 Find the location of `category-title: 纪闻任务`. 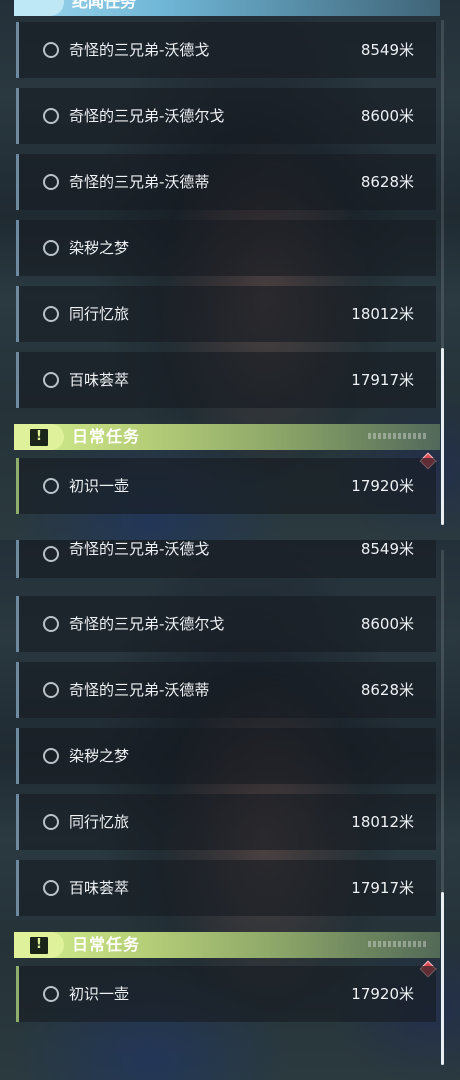

category-title: 纪闻任务 is located at coordinates (104, 5).